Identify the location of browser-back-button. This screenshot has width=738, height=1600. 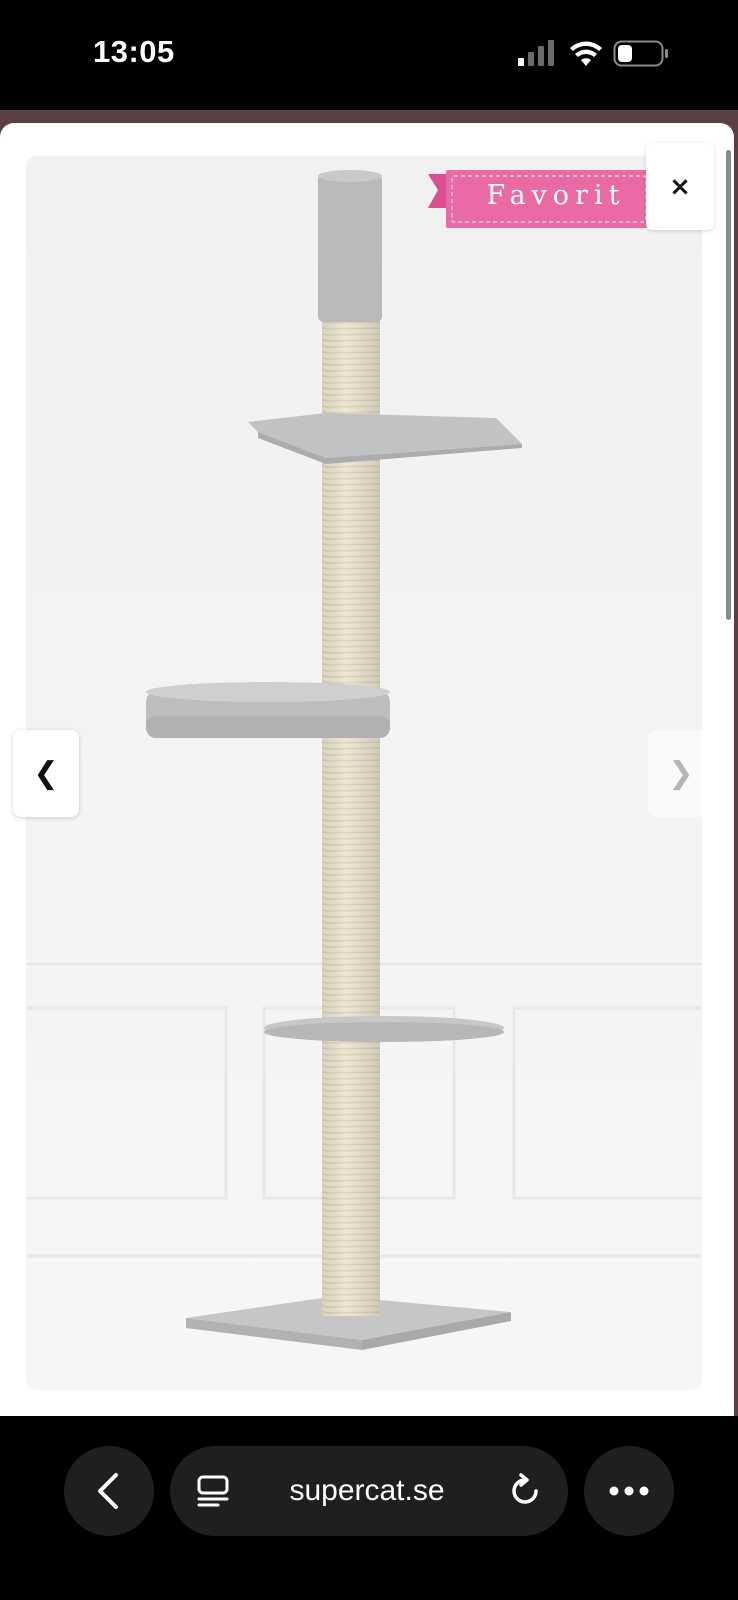
(109, 1491).